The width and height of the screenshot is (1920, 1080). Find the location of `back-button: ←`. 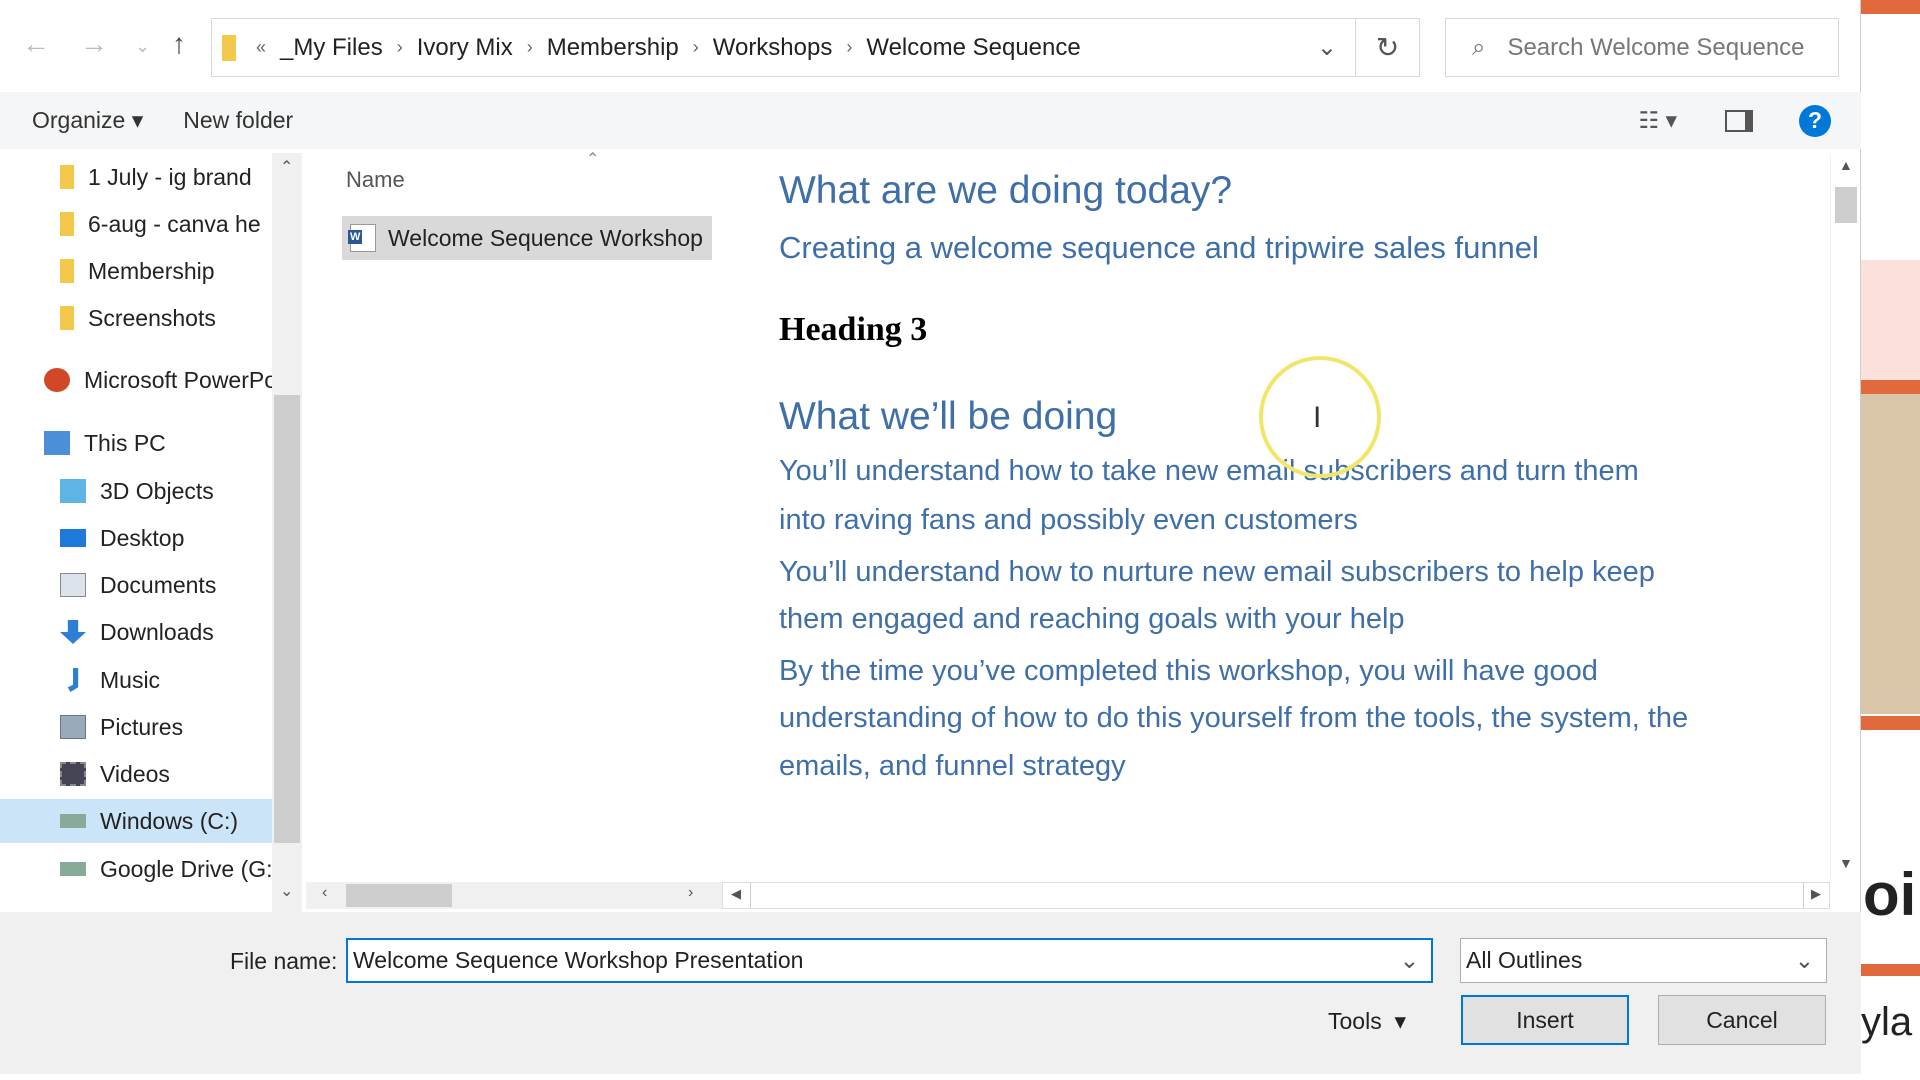

back-button: ← is located at coordinates (36, 44).